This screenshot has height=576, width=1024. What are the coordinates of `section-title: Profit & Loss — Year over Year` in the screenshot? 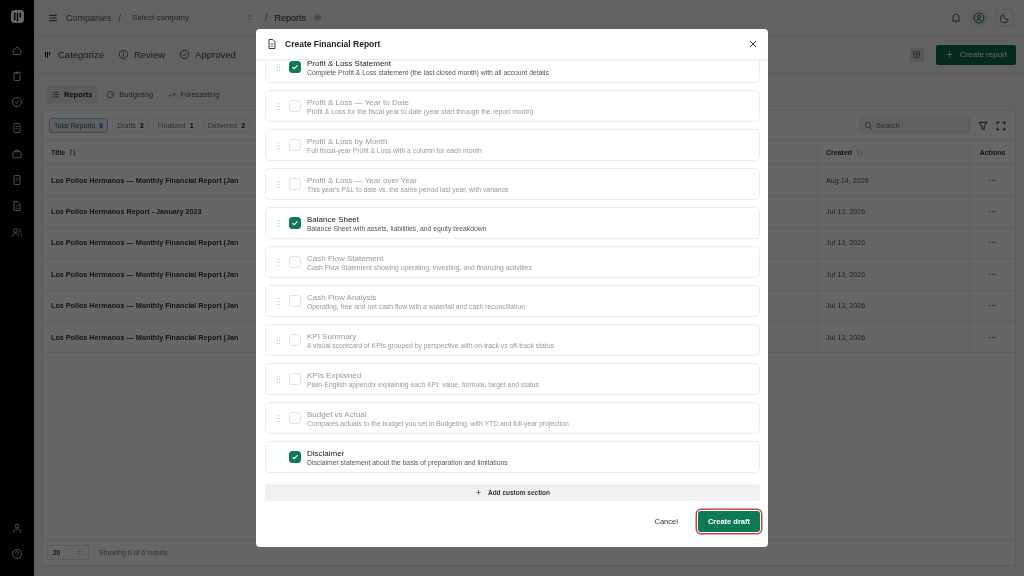 It's located at (362, 180).